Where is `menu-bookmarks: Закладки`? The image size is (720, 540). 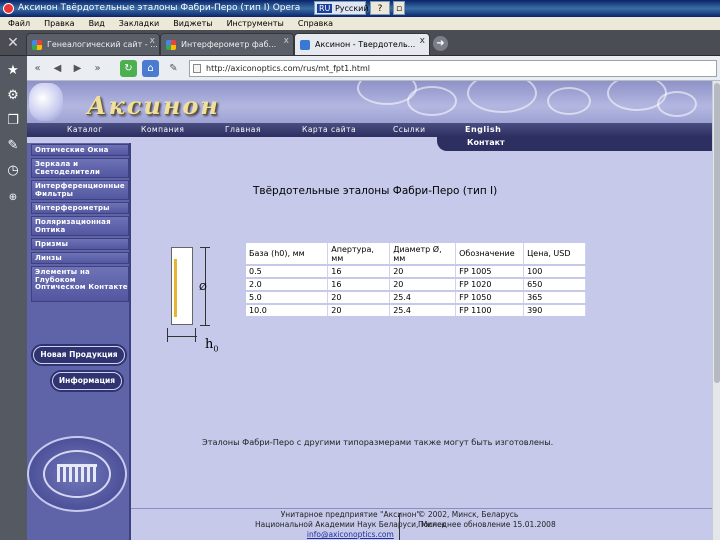
menu-bookmarks: Закладки is located at coordinates (139, 23).